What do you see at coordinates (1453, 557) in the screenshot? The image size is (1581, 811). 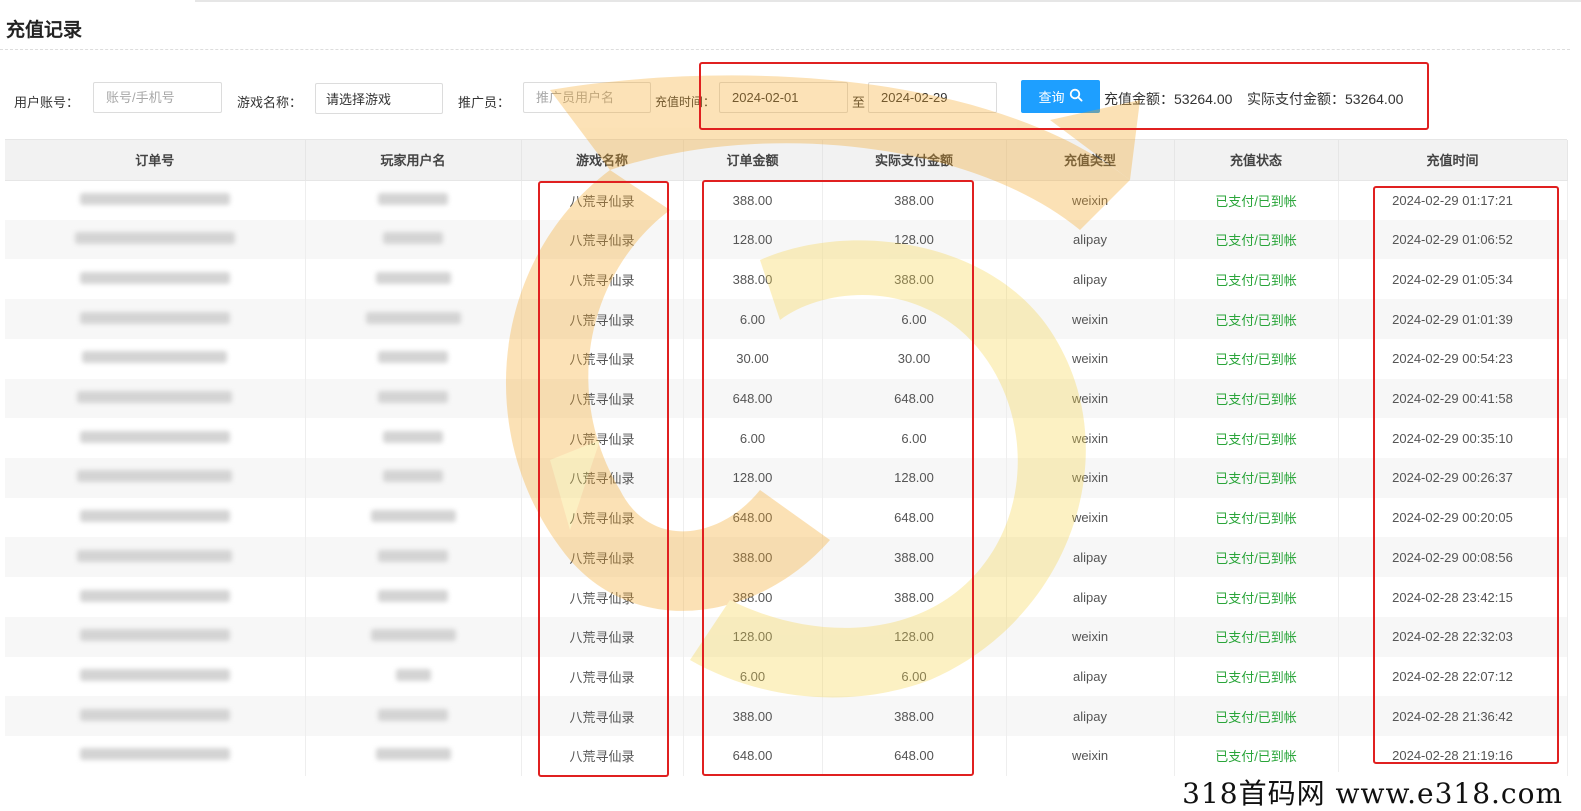 I see `recharge-time-cell: 2024-02-29 00:08:56` at bounding box center [1453, 557].